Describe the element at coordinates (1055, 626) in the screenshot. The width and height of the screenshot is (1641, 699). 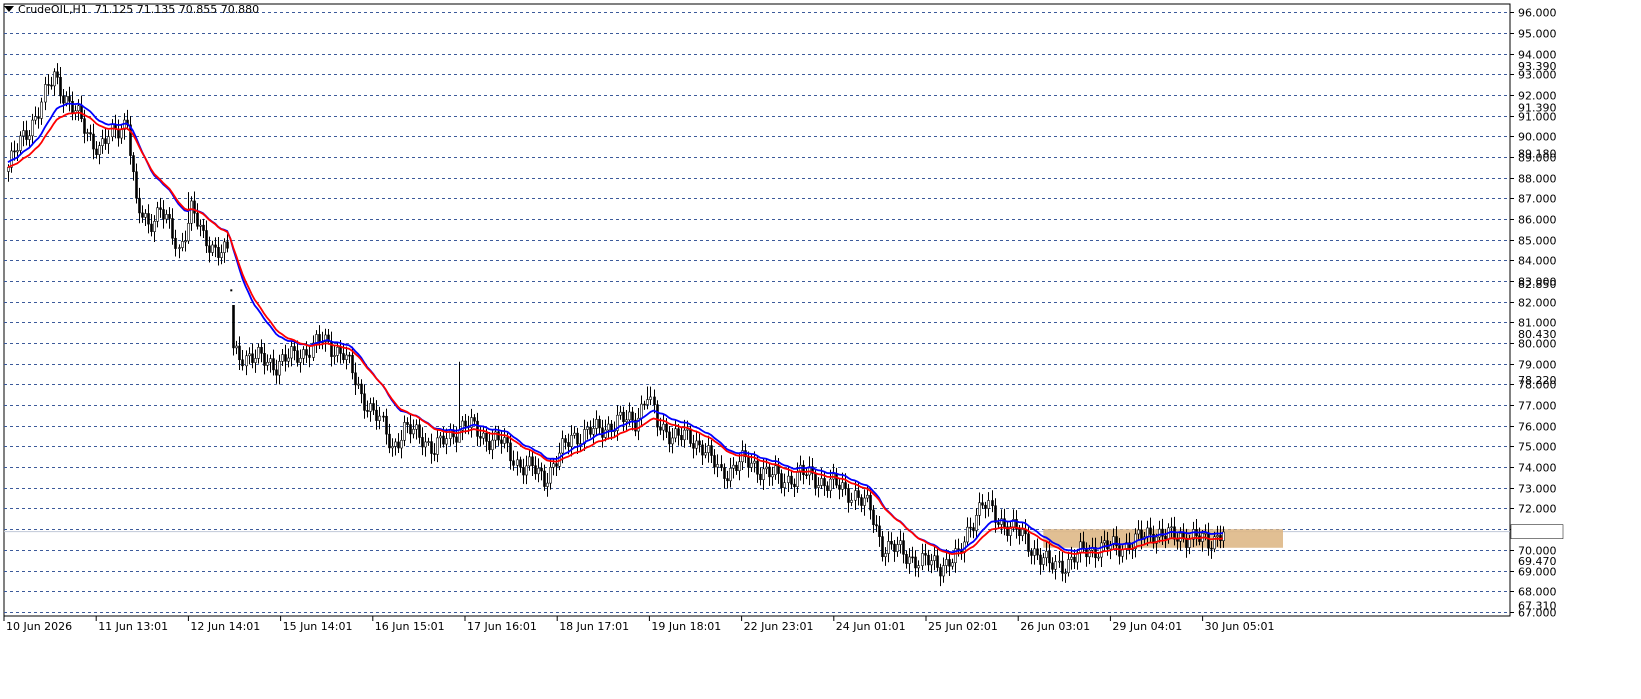
I see `x-tick-label: 26 Jun 03:01` at that location.